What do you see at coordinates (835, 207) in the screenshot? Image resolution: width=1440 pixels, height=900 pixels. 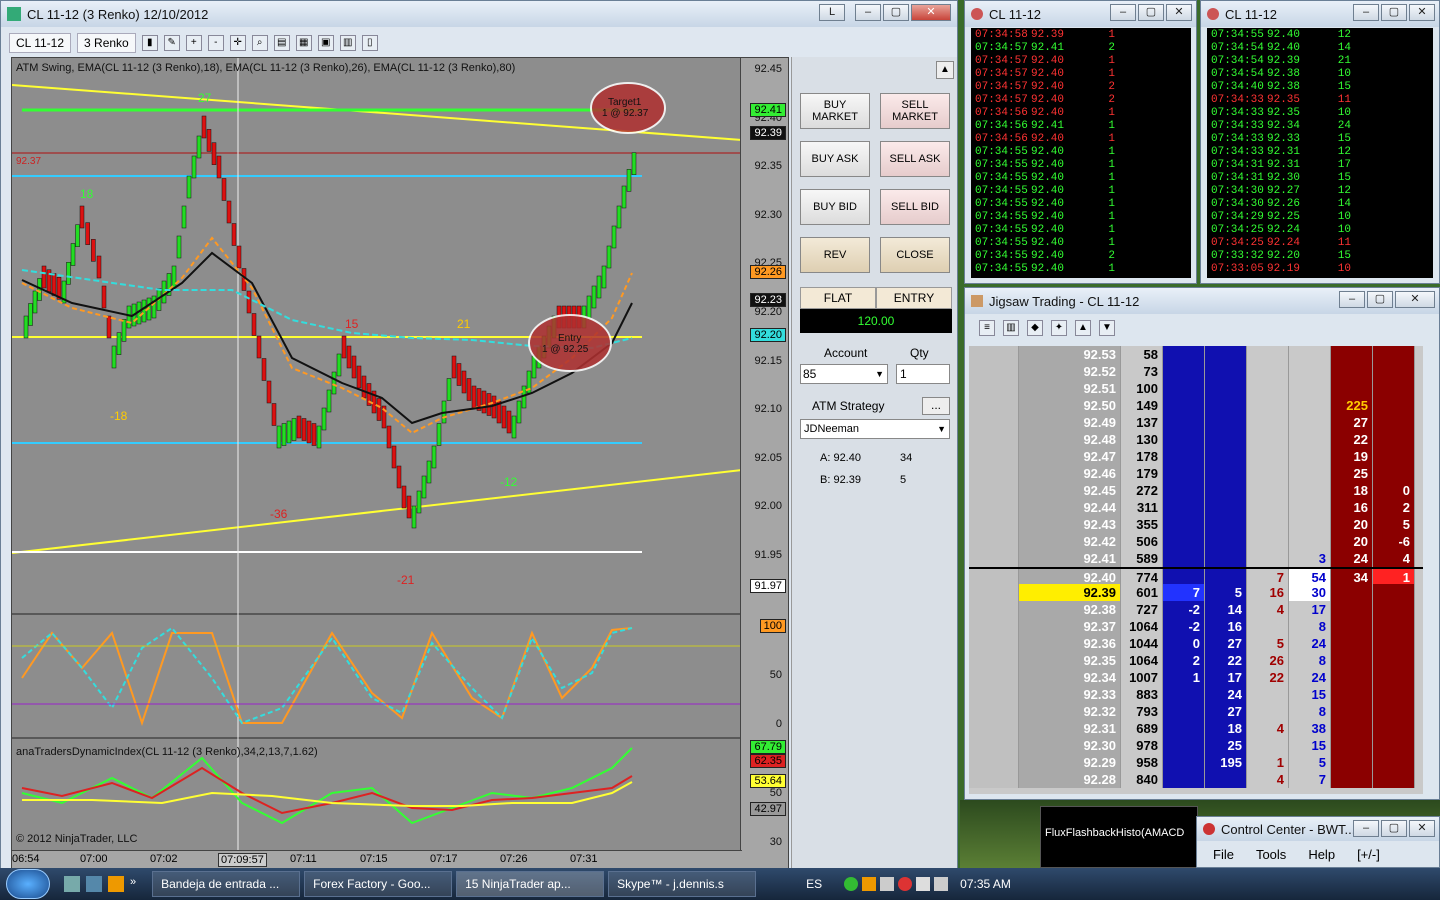 I see `buy-bid-button: BUY BID` at bounding box center [835, 207].